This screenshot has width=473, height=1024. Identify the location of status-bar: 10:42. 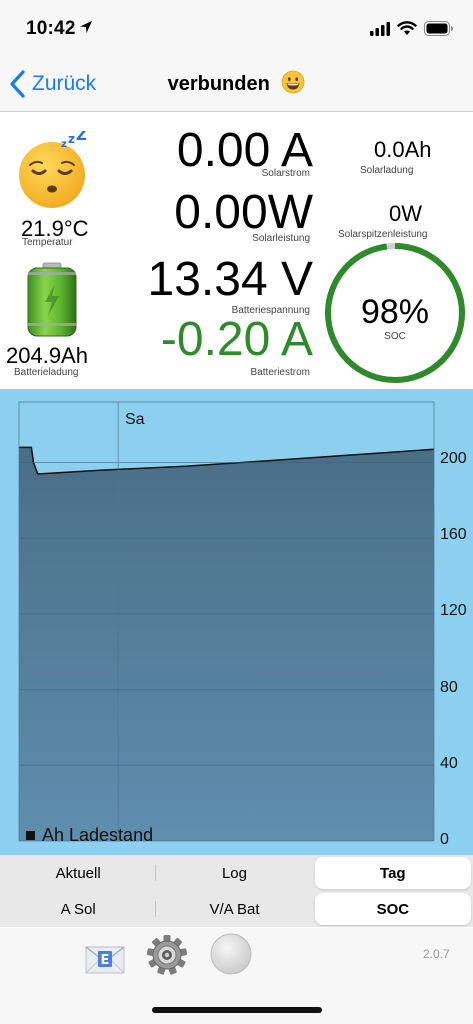
(236, 28).